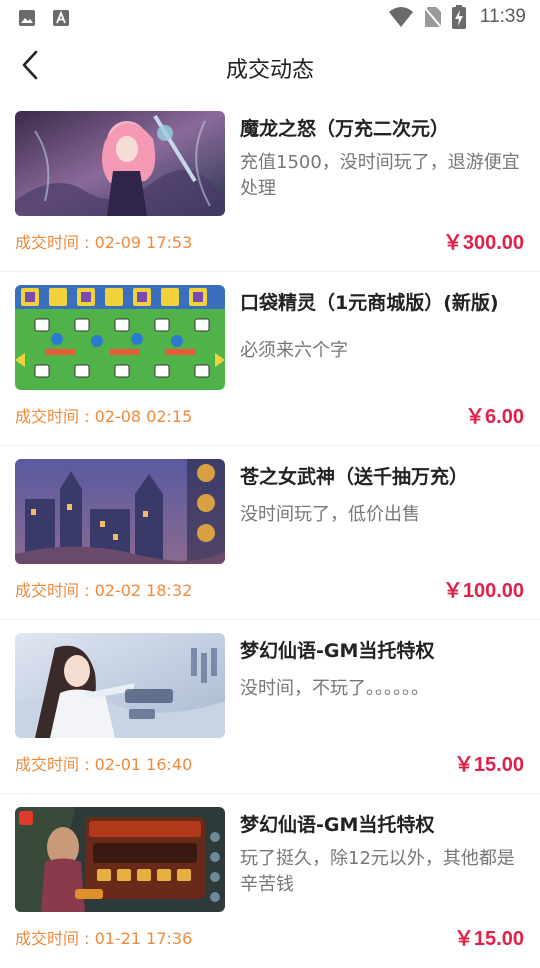 The image size is (540, 968). I want to click on image-icon, so click(27, 18).